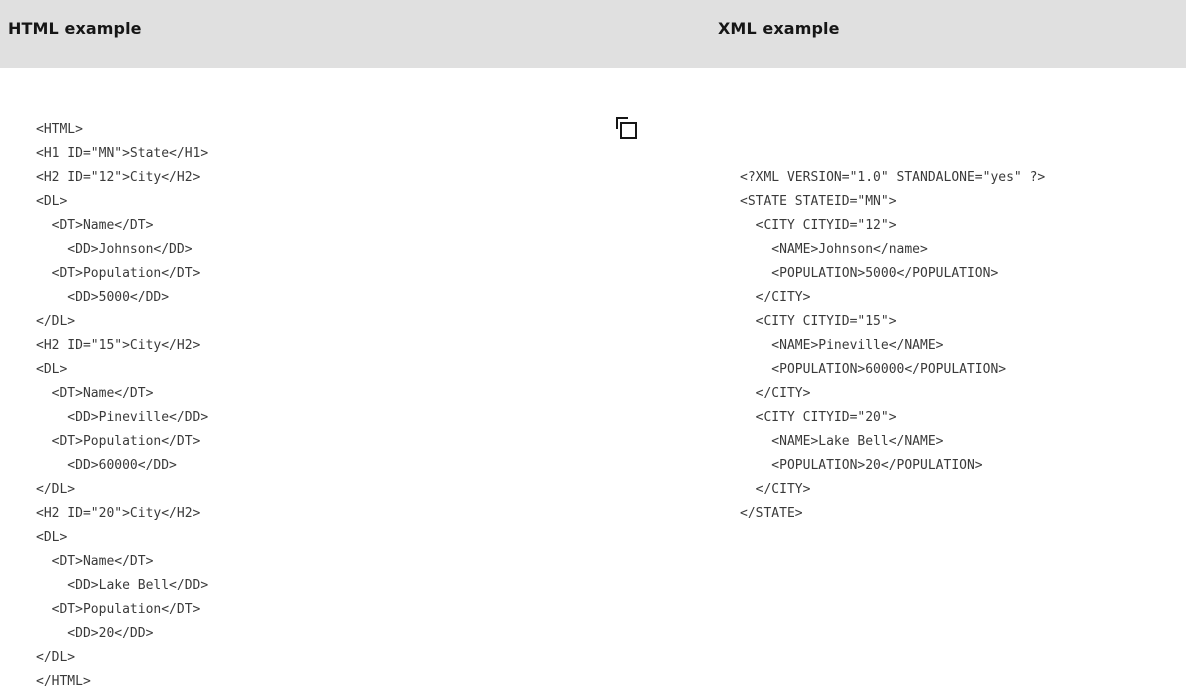 Image resolution: width=1186 pixels, height=694 pixels. What do you see at coordinates (818, 321) in the screenshot?
I see `code-line: <CITY CITYID="15">` at bounding box center [818, 321].